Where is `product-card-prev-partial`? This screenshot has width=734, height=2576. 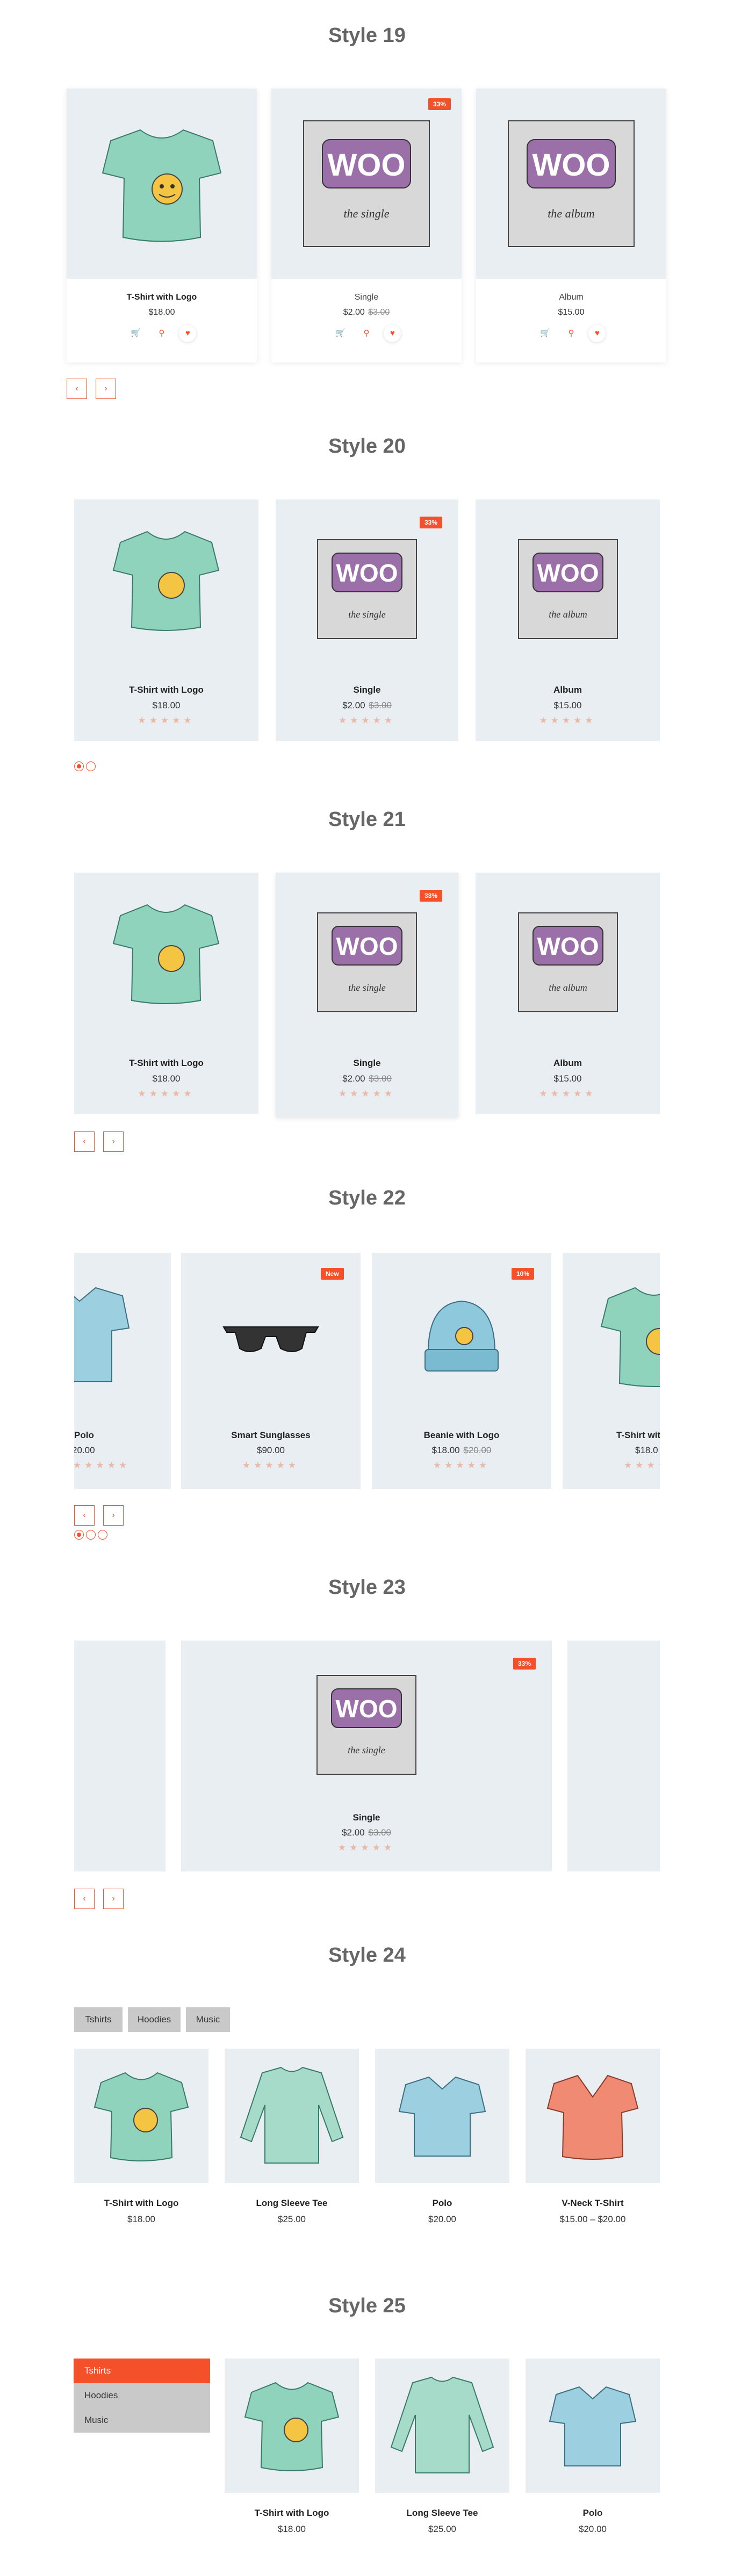 product-card-prev-partial is located at coordinates (119, 1756).